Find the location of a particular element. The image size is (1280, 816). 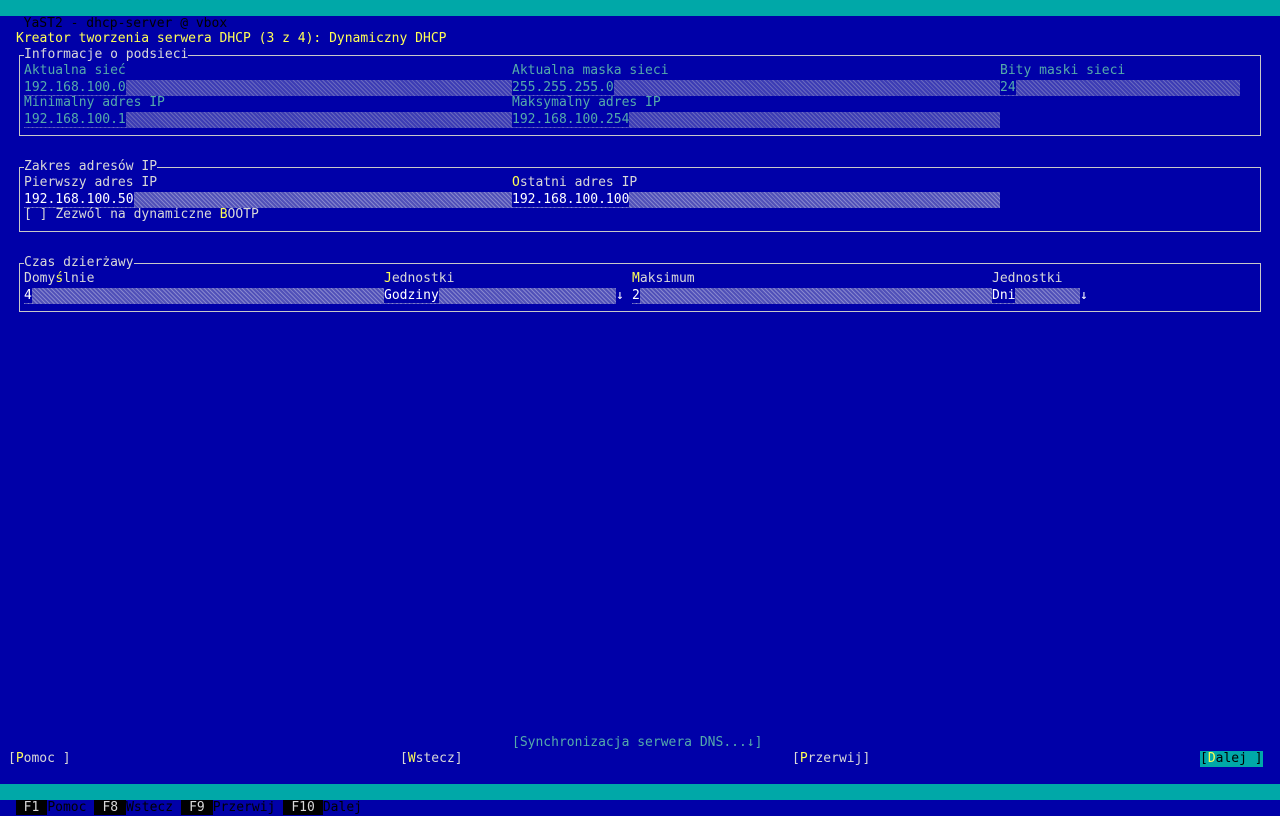

fkey-f8-key: F8 is located at coordinates (110, 807).